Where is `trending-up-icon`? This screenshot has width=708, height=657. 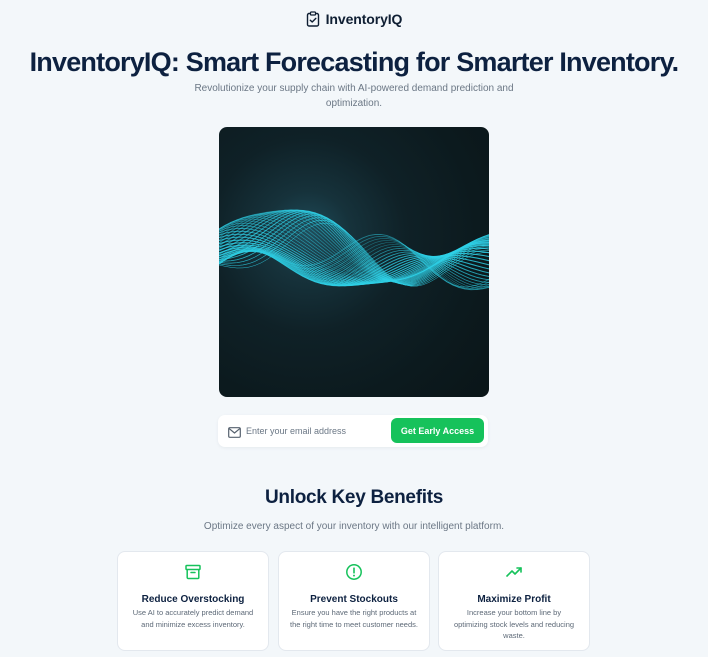
trending-up-icon is located at coordinates (514, 572).